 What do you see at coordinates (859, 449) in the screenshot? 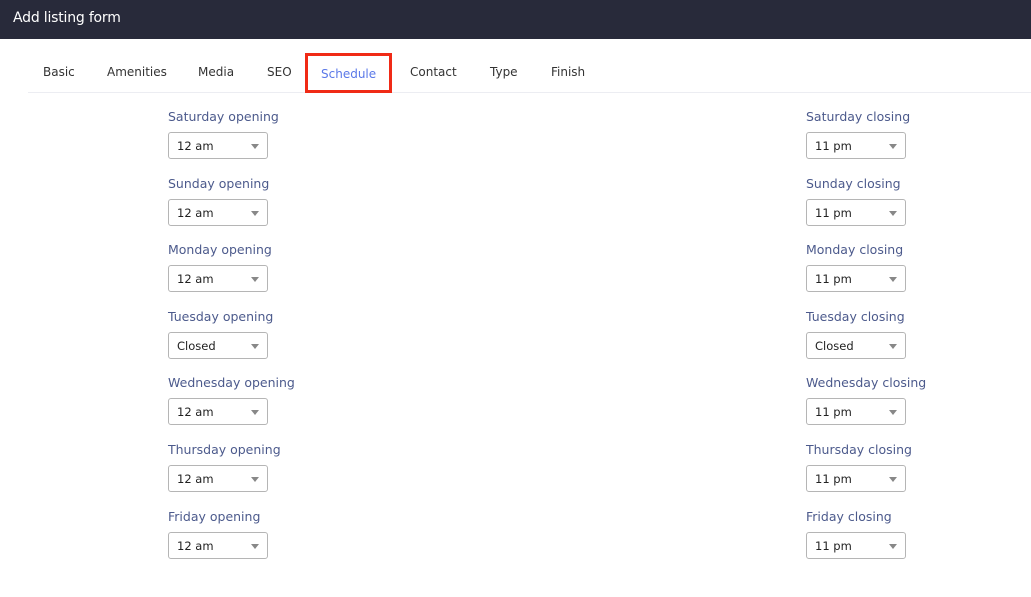
I see `thursday-closing-label: Thursday closing` at bounding box center [859, 449].